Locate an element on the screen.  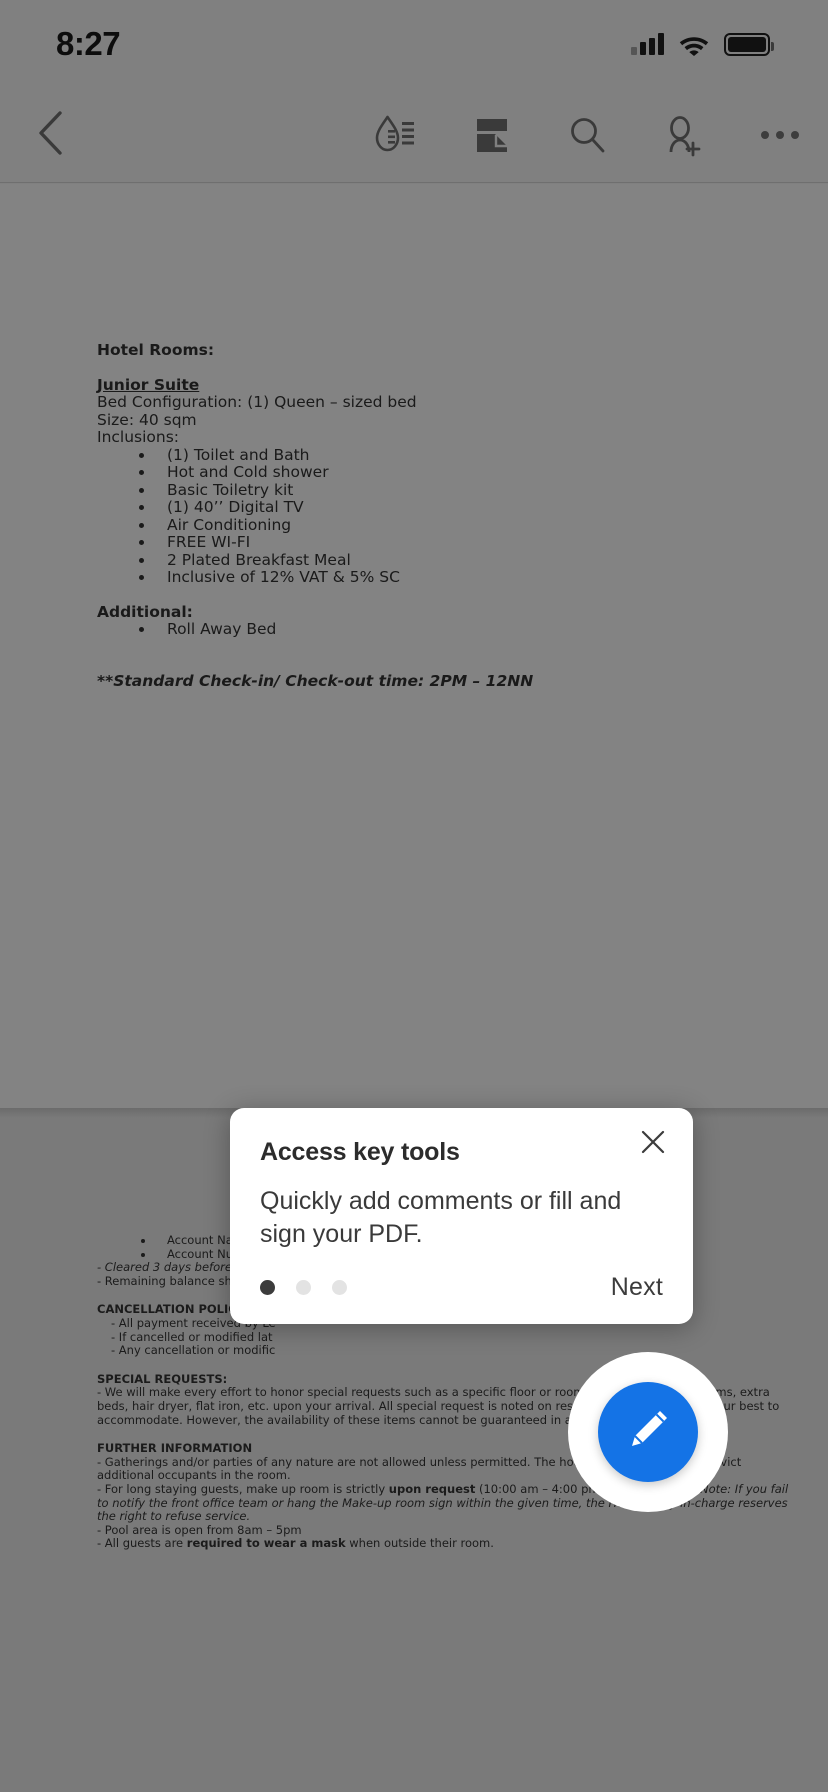
add-person-icon is located at coordinates (684, 135).